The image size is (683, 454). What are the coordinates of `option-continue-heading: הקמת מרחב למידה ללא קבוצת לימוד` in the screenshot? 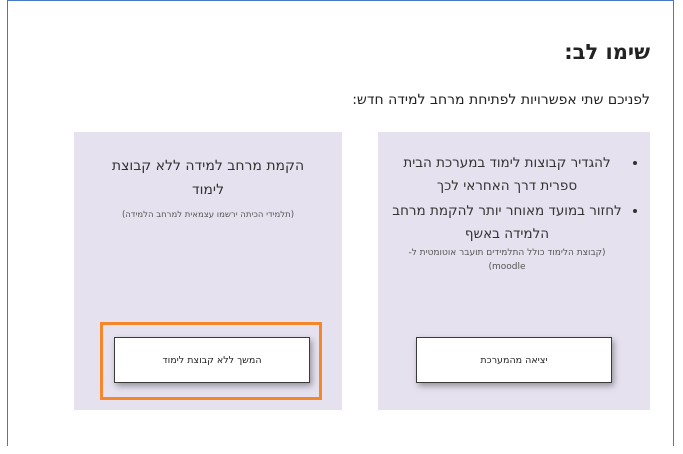 It's located at (208, 178).